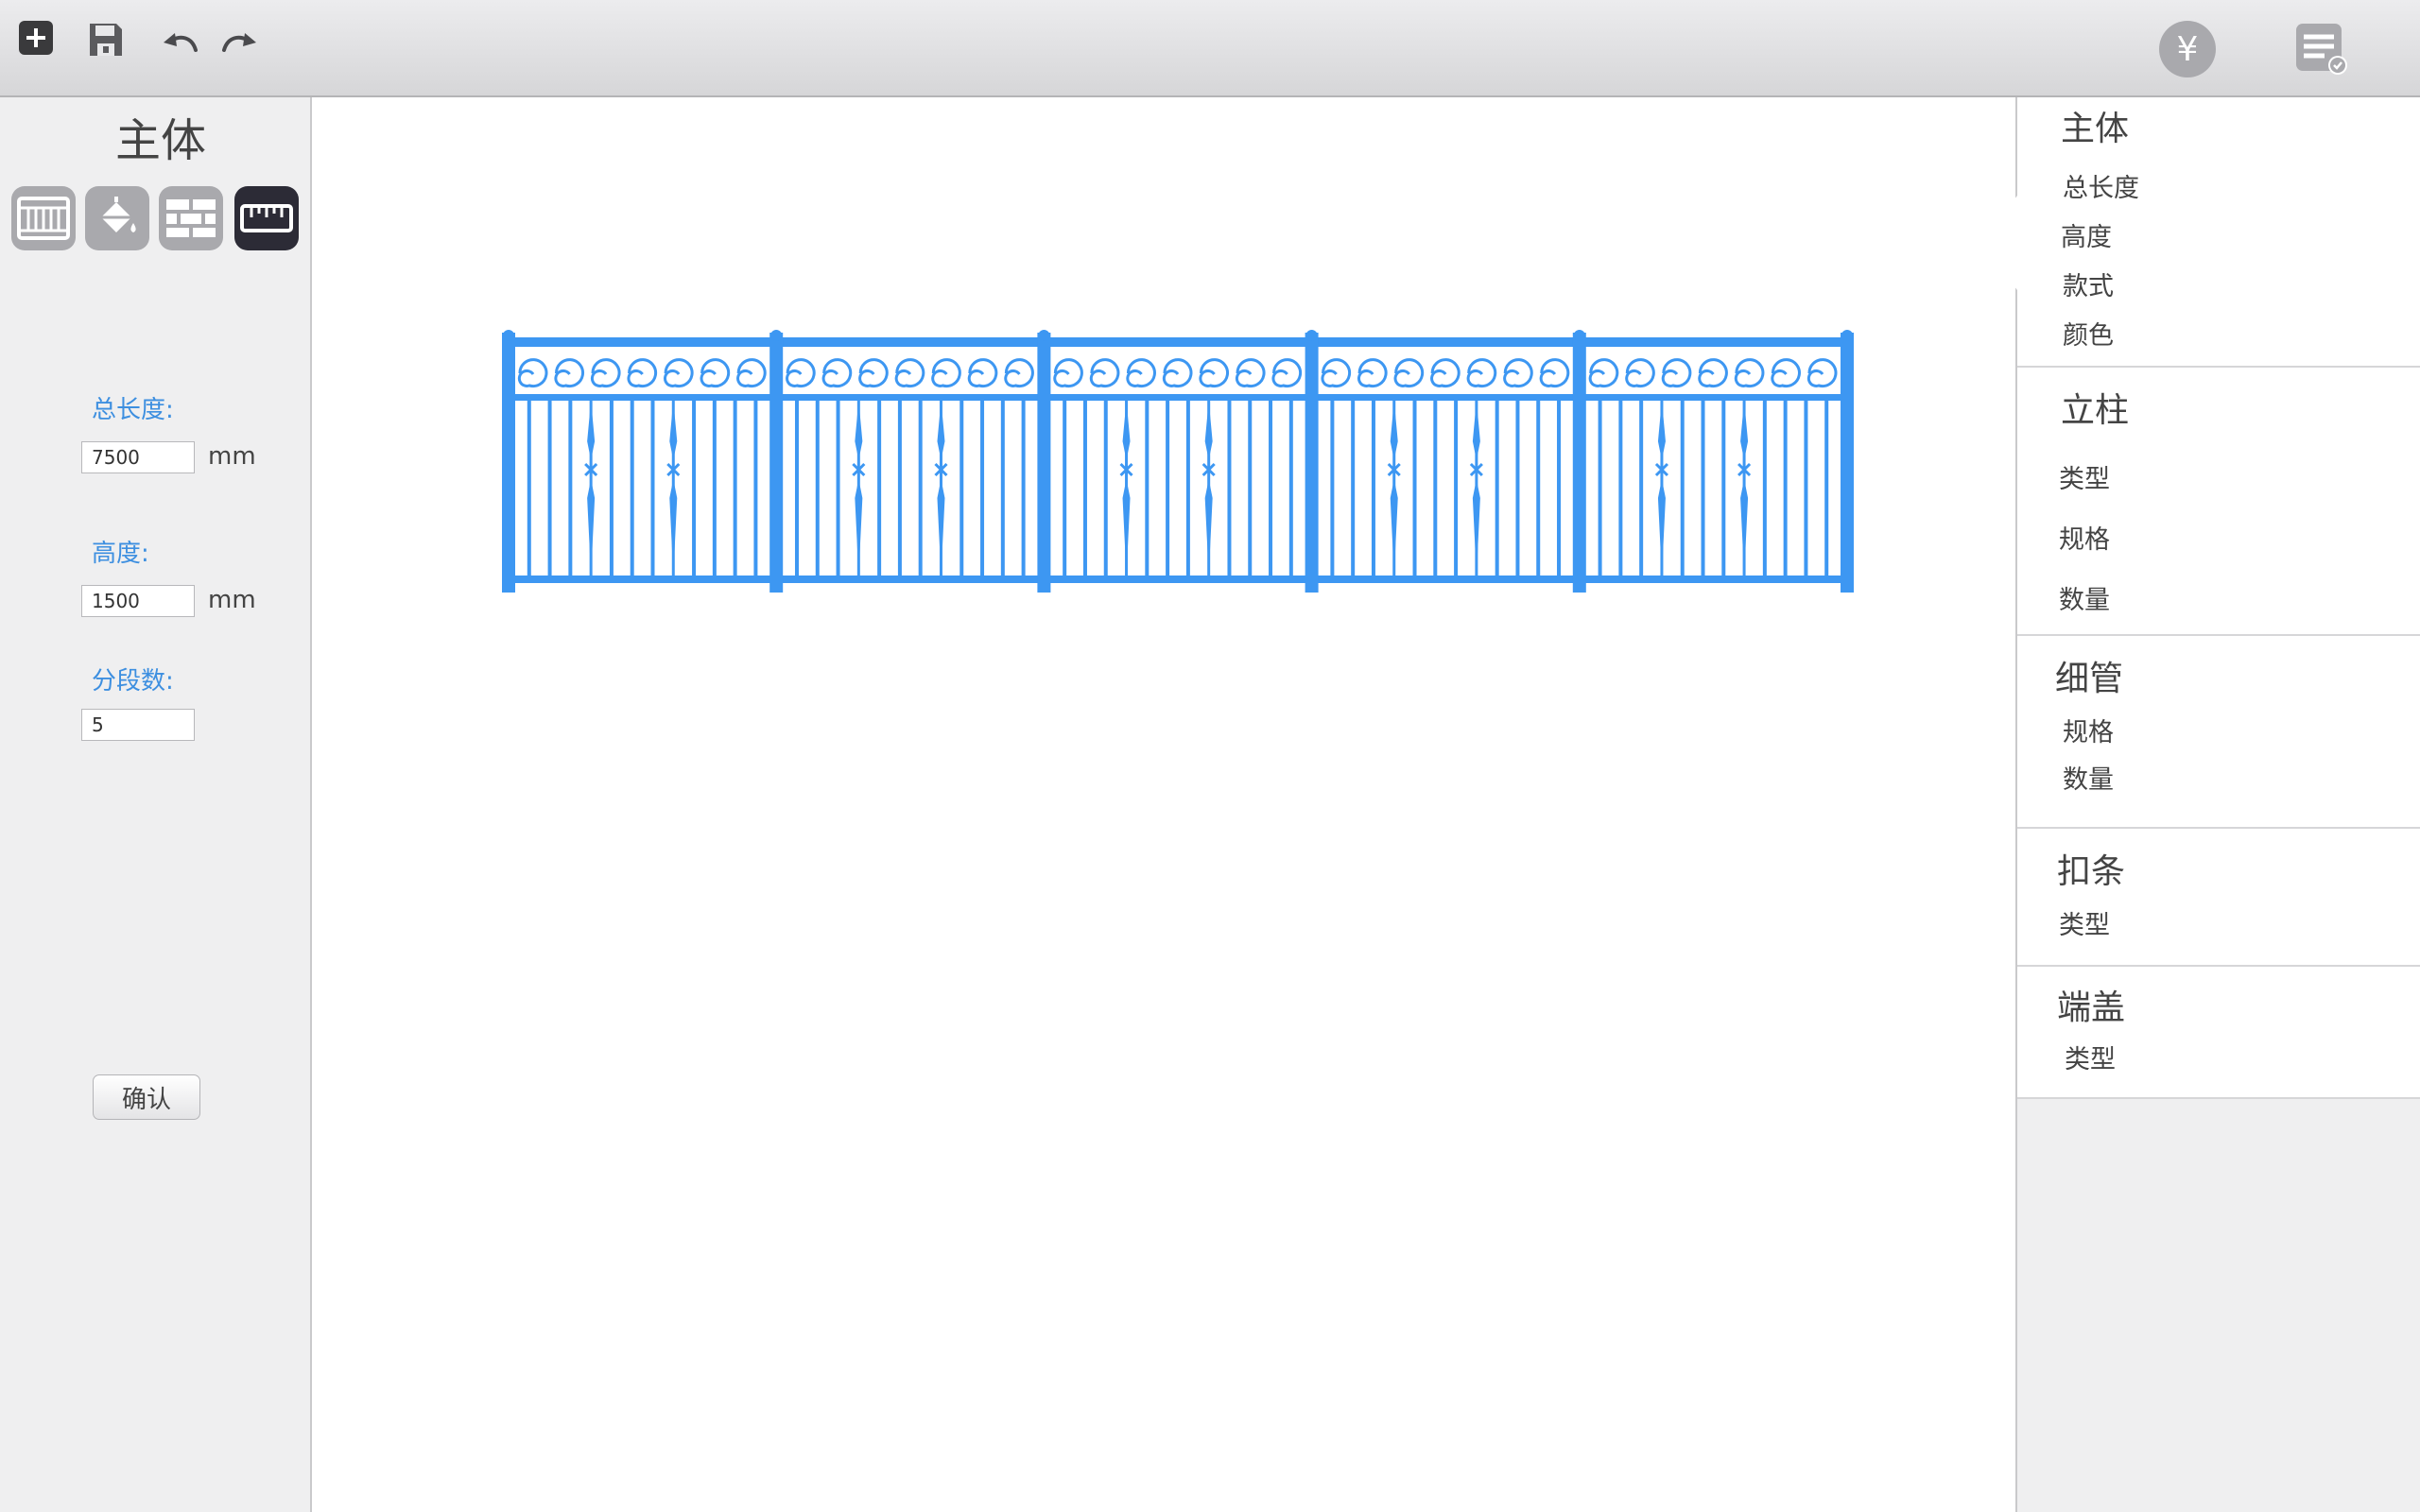 The height and width of the screenshot is (1512, 2420). What do you see at coordinates (43, 218) in the screenshot?
I see `railing-style-icon` at bounding box center [43, 218].